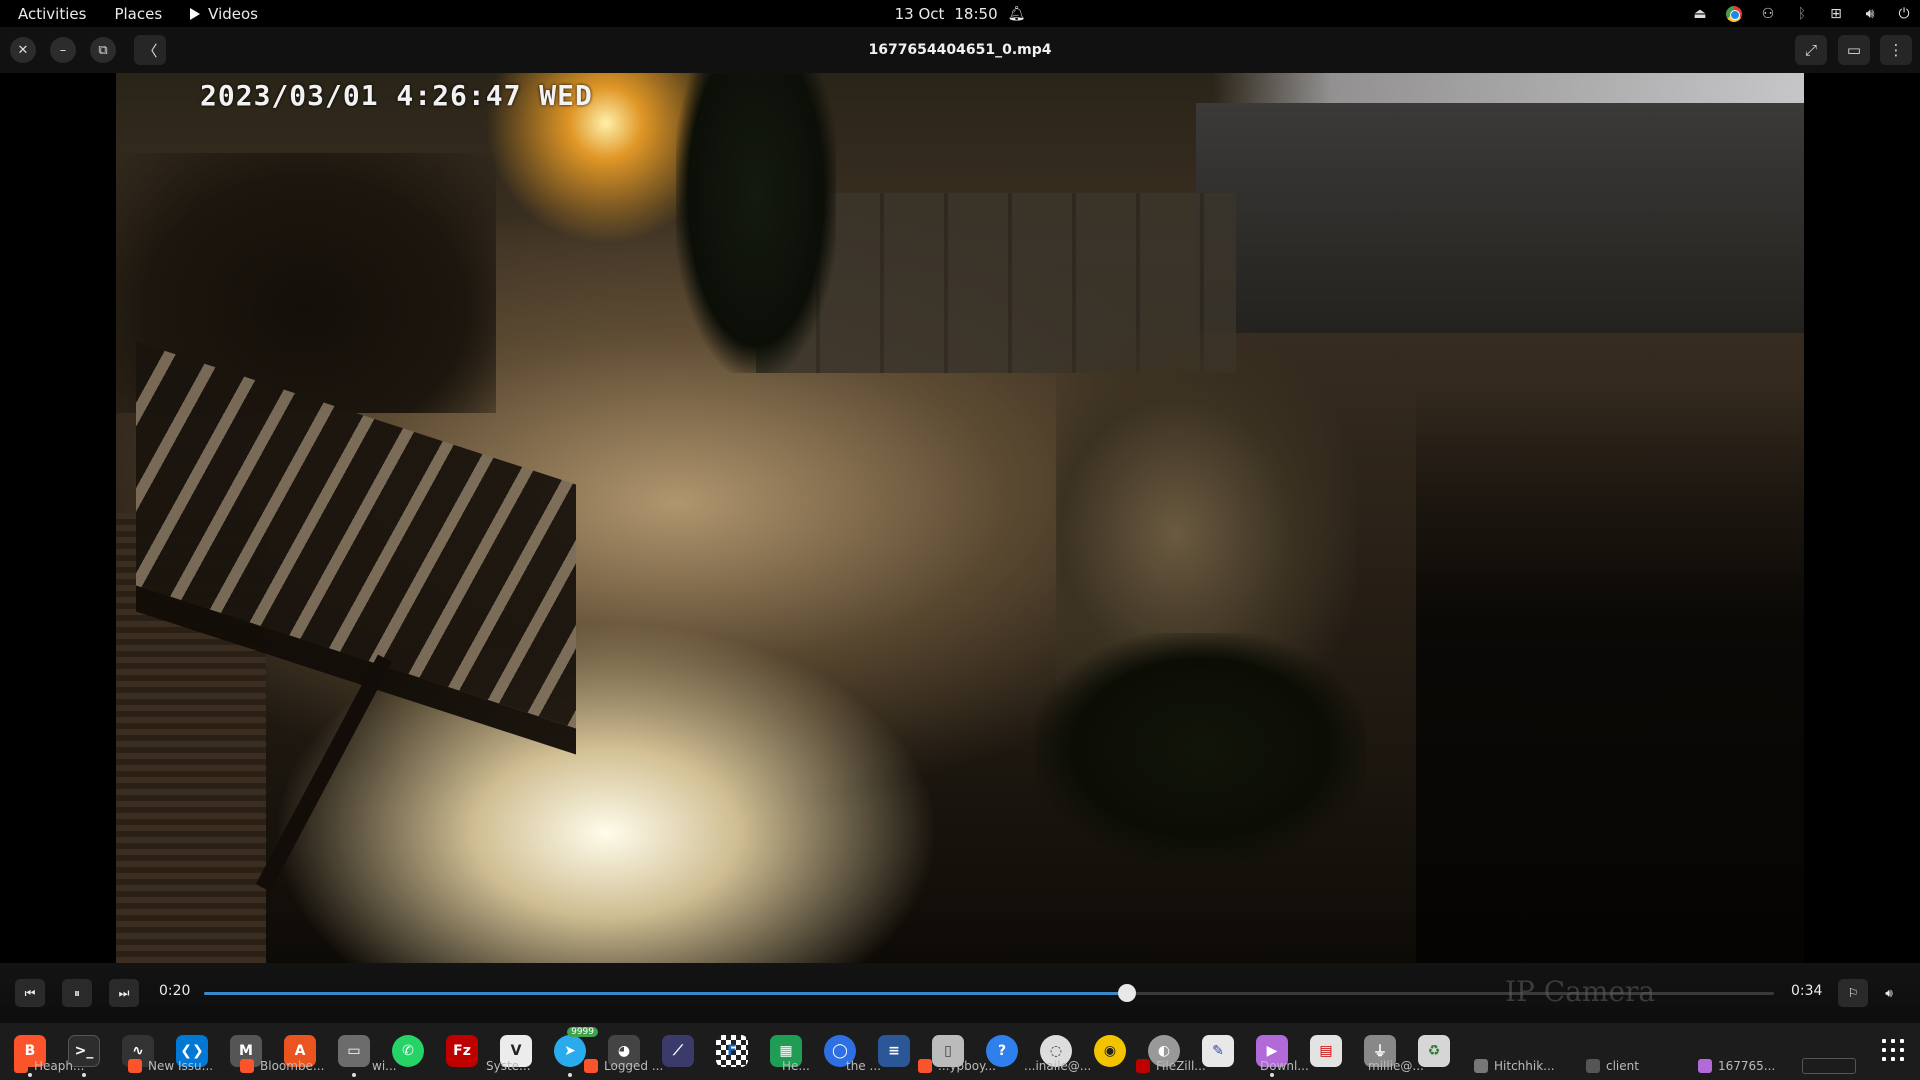  Describe the element at coordinates (1127, 993) in the screenshot. I see `seek-handle` at that location.